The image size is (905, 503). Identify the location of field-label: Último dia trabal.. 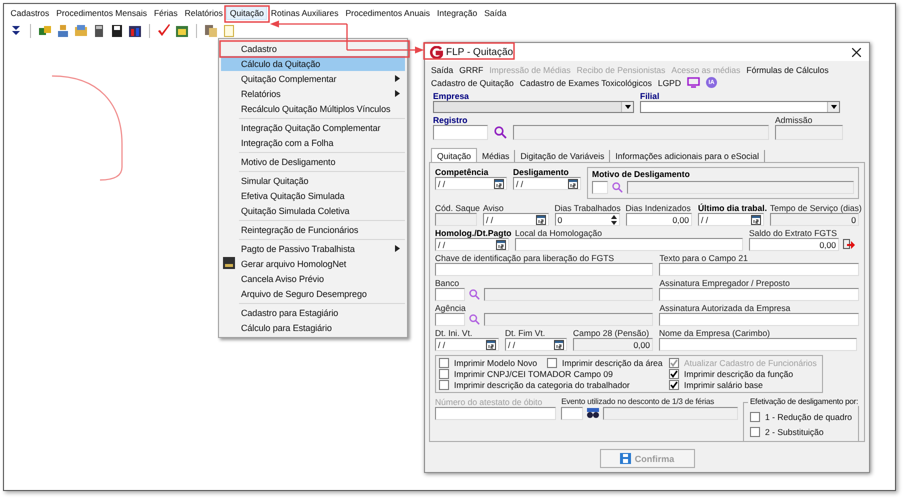
(731, 208).